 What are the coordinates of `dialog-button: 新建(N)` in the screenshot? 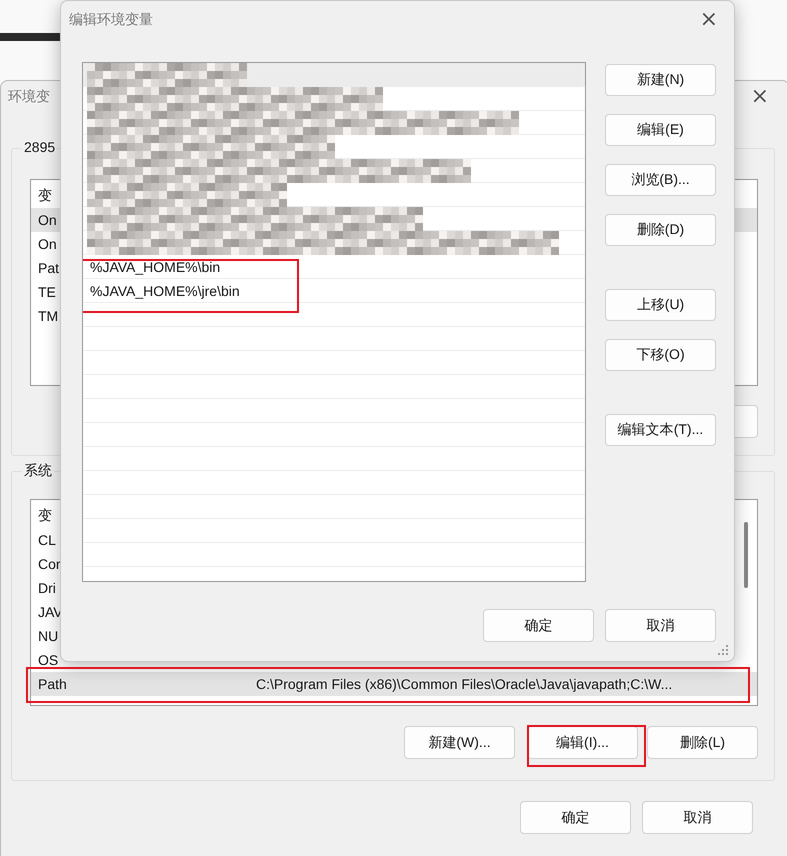 It's located at (660, 80).